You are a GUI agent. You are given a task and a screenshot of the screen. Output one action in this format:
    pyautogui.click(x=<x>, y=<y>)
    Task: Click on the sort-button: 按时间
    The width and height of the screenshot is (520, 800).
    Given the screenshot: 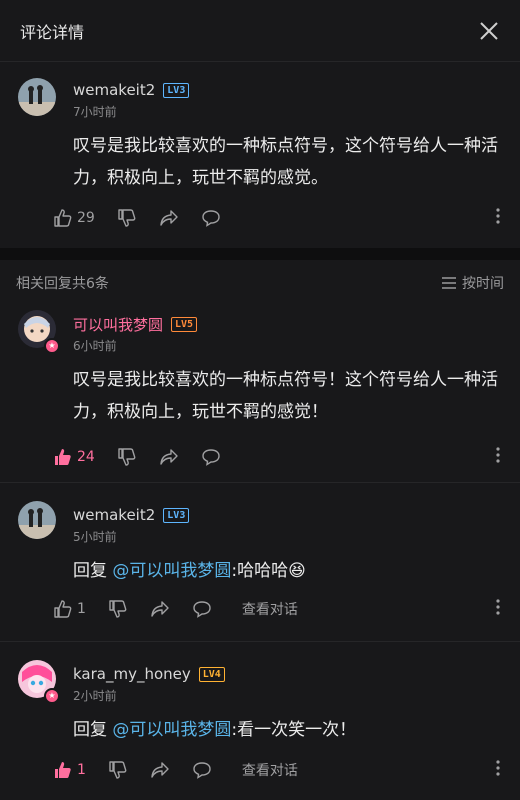 What is the action you would take?
    pyautogui.click(x=473, y=283)
    